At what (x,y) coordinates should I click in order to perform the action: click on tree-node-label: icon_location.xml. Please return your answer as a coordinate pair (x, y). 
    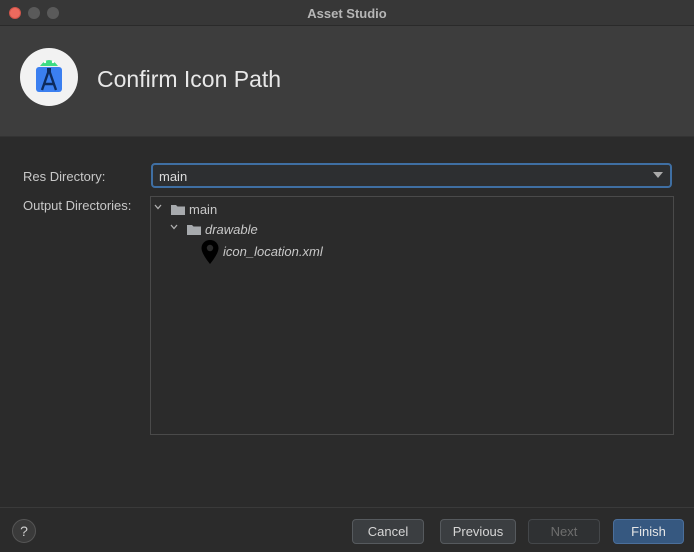
    Looking at the image, I should click on (273, 251).